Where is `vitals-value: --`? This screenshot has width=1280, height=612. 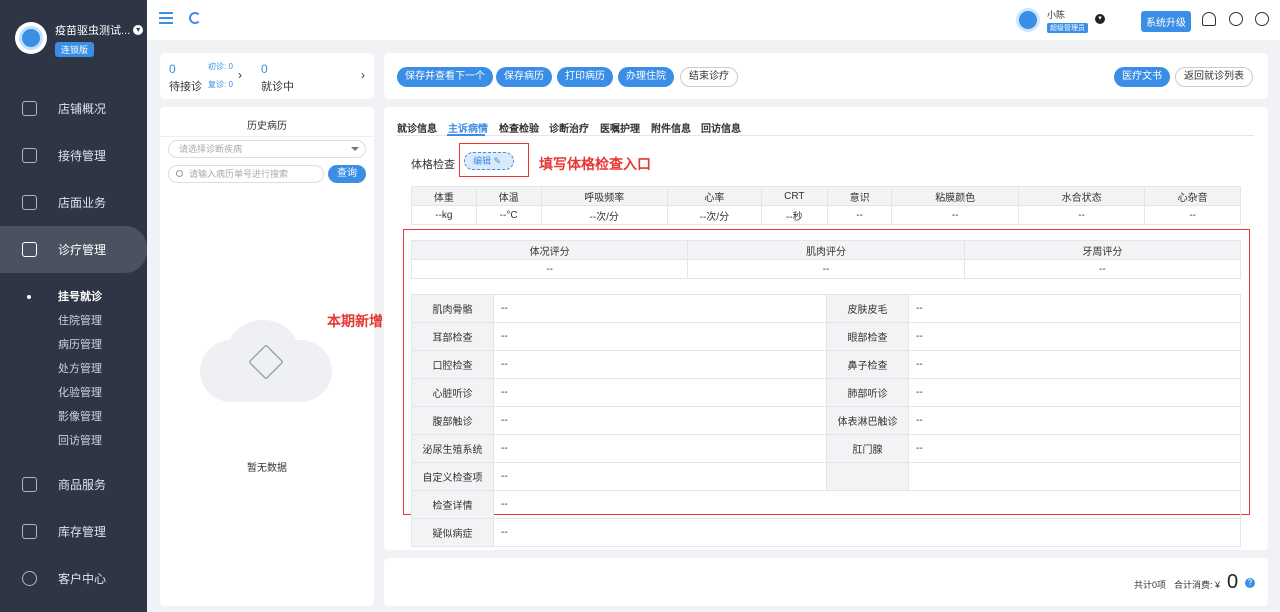
vitals-value: -- is located at coordinates (1081, 215).